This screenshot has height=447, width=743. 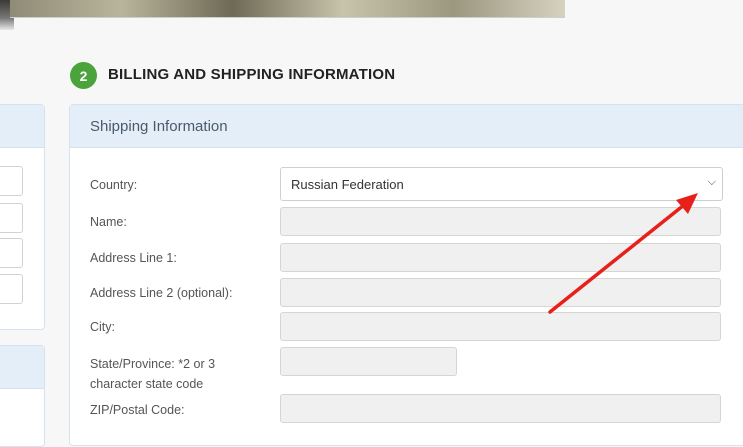 I want to click on red-arrow-annotation, so click(x=623, y=253).